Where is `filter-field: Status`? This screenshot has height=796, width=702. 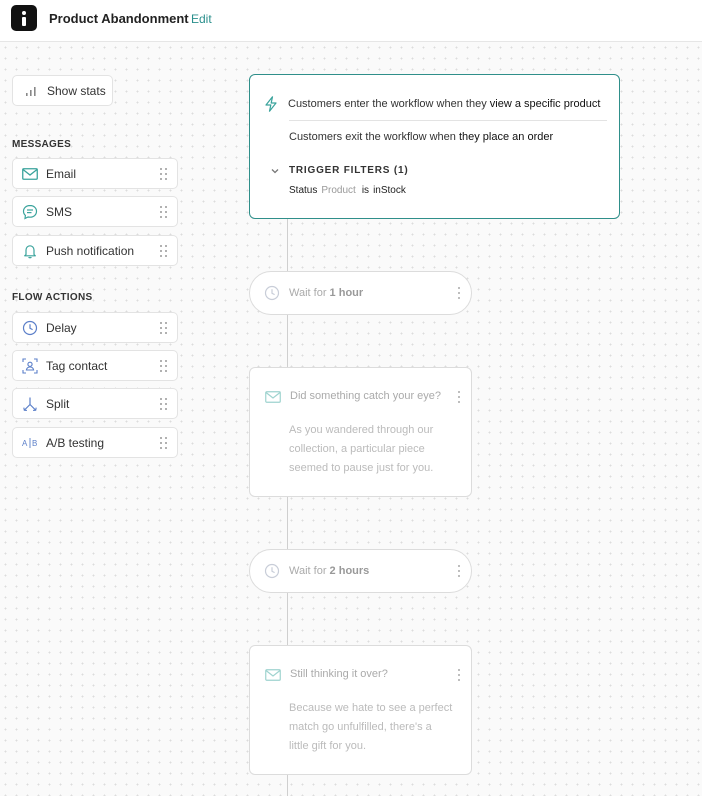
filter-field: Status is located at coordinates (303, 190).